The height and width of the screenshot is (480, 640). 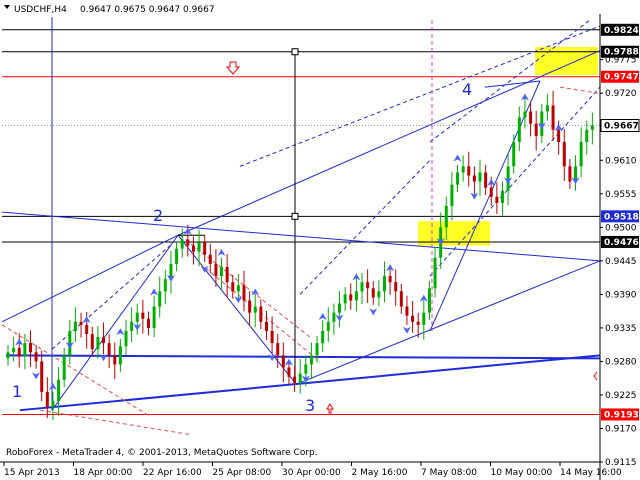 I want to click on x-tick-label: 30 Apr 00:00, so click(x=311, y=473).